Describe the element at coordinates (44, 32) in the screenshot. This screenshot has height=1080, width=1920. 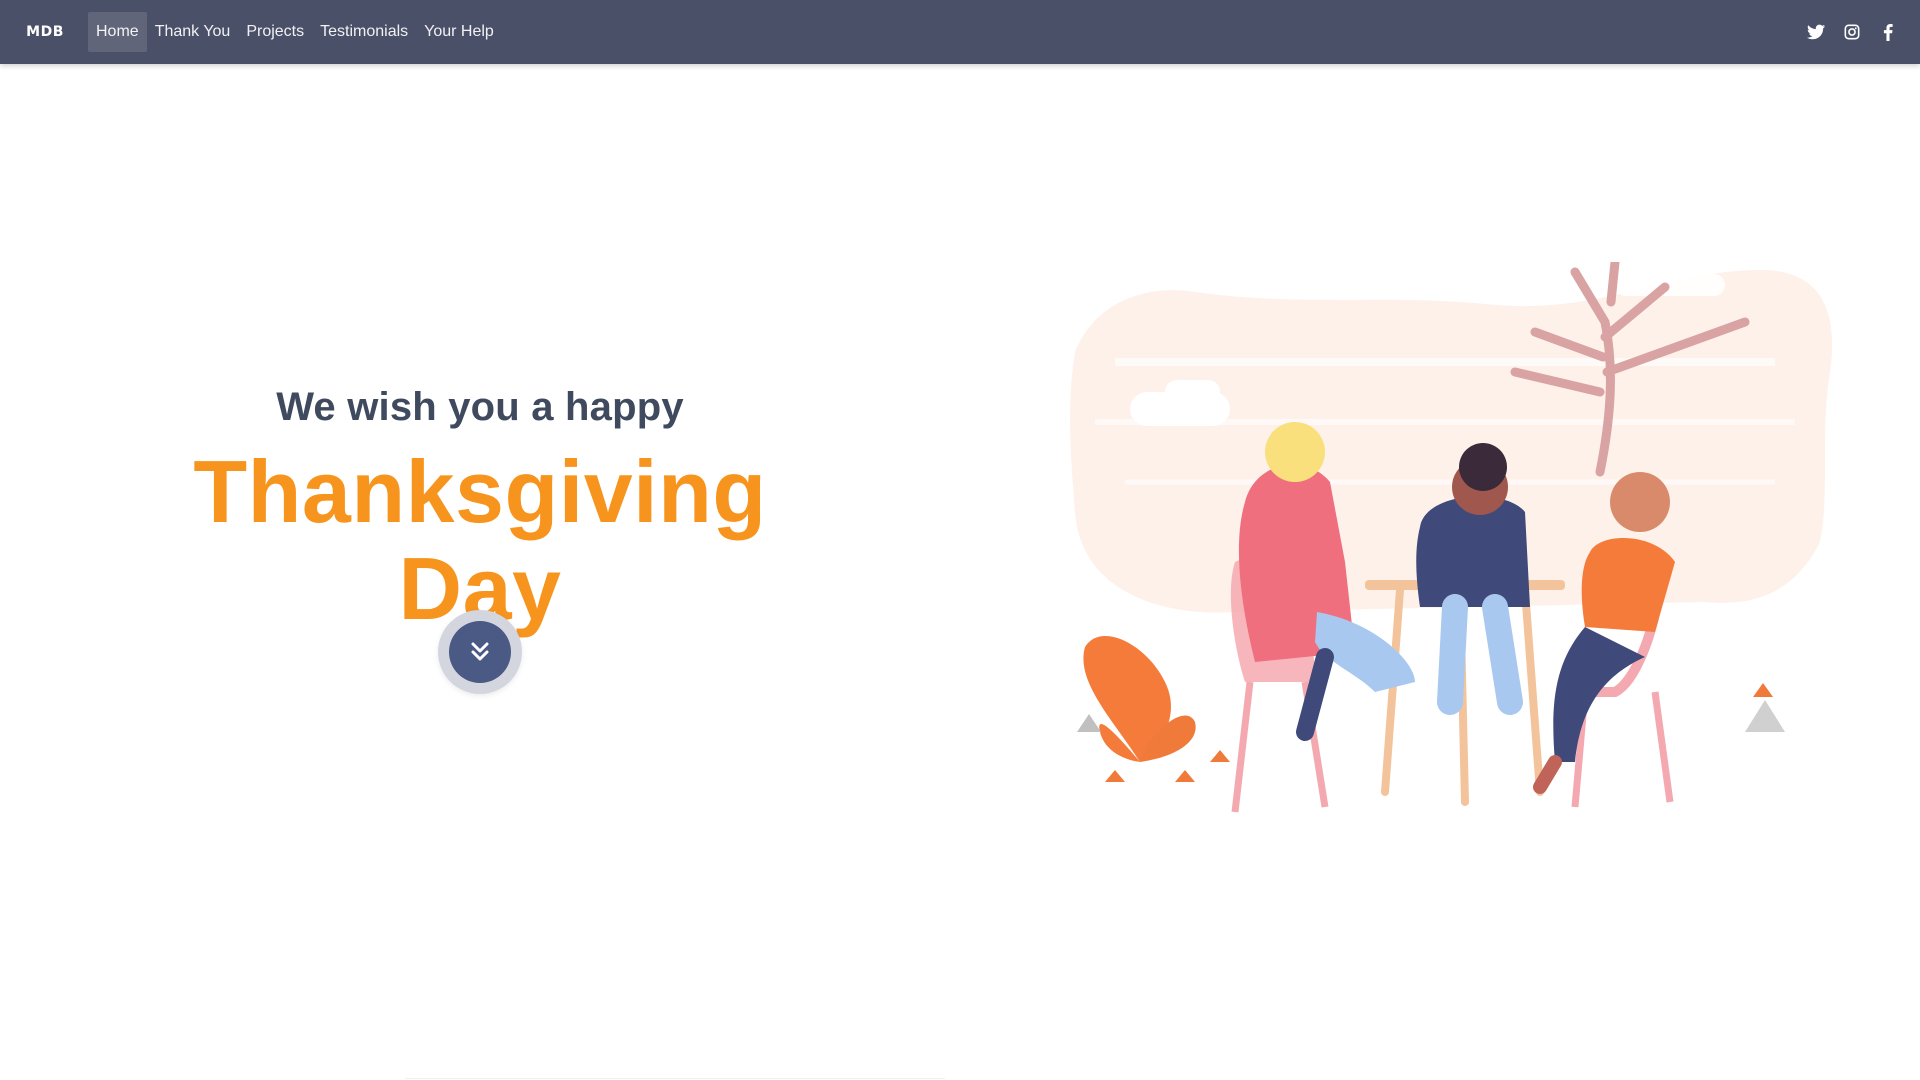
I see `brand-logo: MDB` at that location.